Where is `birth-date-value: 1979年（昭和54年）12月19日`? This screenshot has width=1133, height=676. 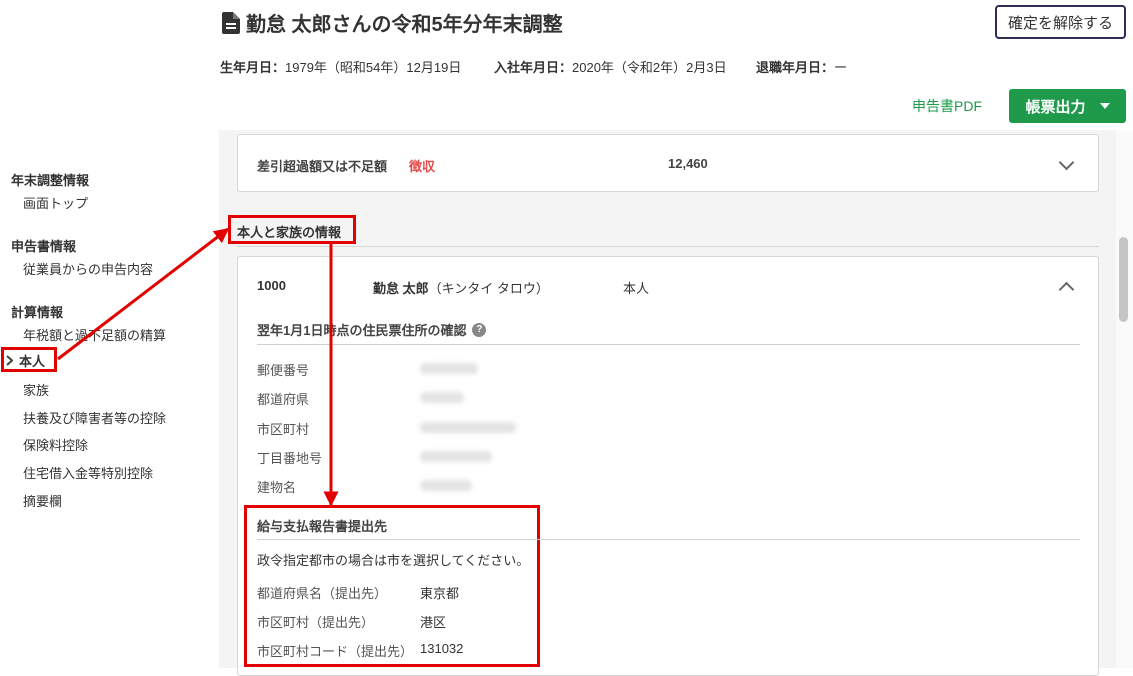
birth-date-value: 1979年（昭和54年）12月19日 is located at coordinates (373, 67).